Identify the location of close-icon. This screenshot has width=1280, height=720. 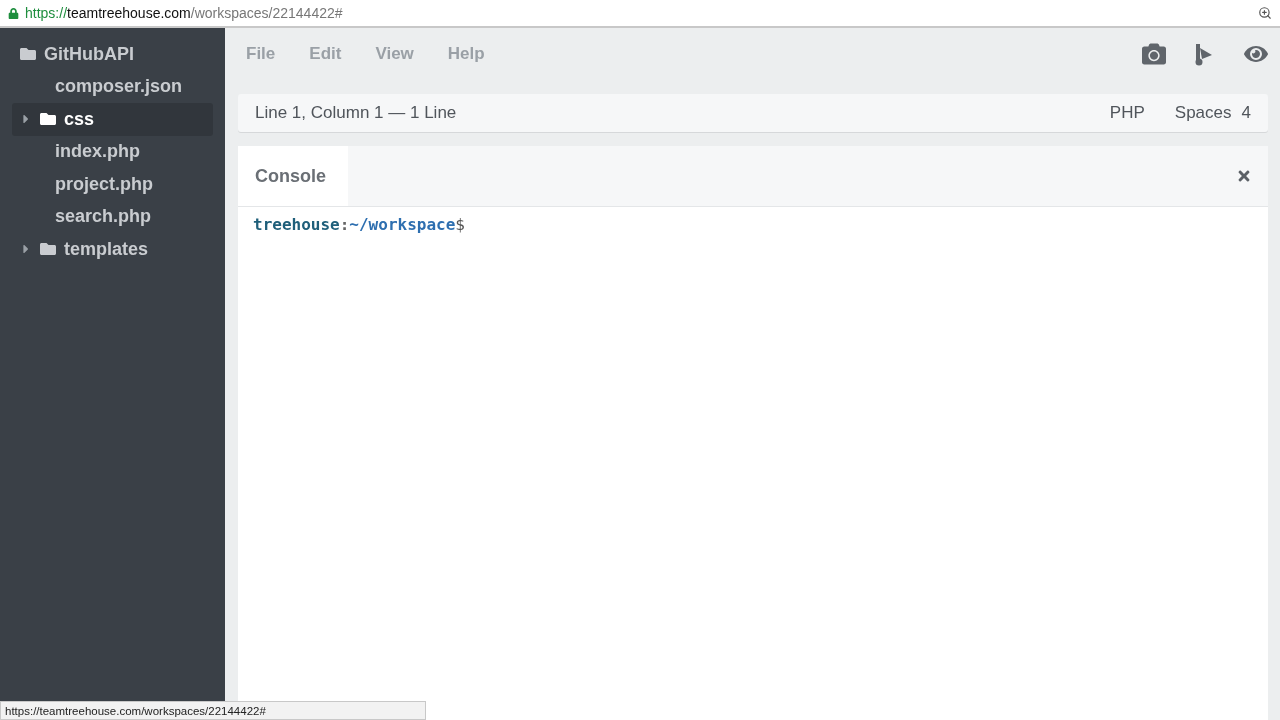
(1244, 176).